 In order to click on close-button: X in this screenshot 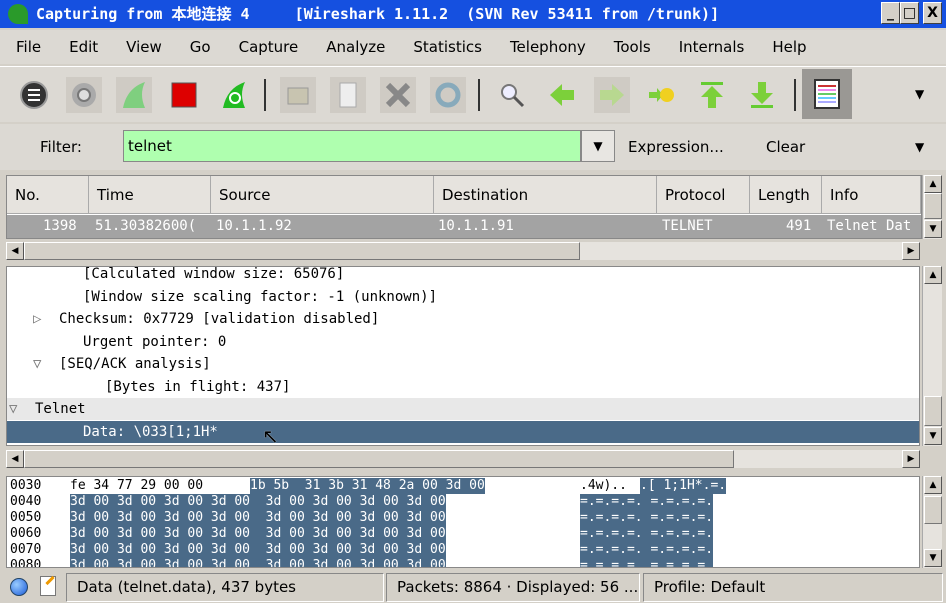, I will do `click(932, 13)`.